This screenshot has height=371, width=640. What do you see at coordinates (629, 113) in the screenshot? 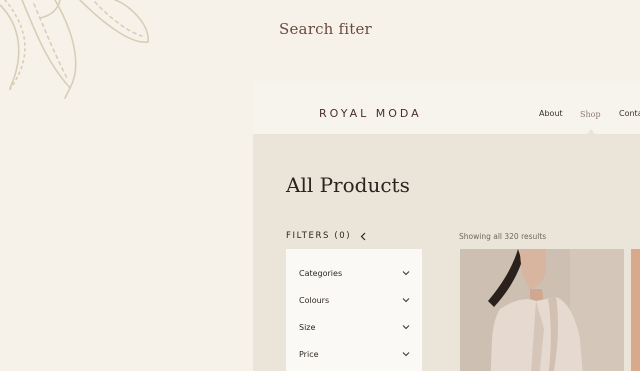
I see `nav-contact: Conta` at bounding box center [629, 113].